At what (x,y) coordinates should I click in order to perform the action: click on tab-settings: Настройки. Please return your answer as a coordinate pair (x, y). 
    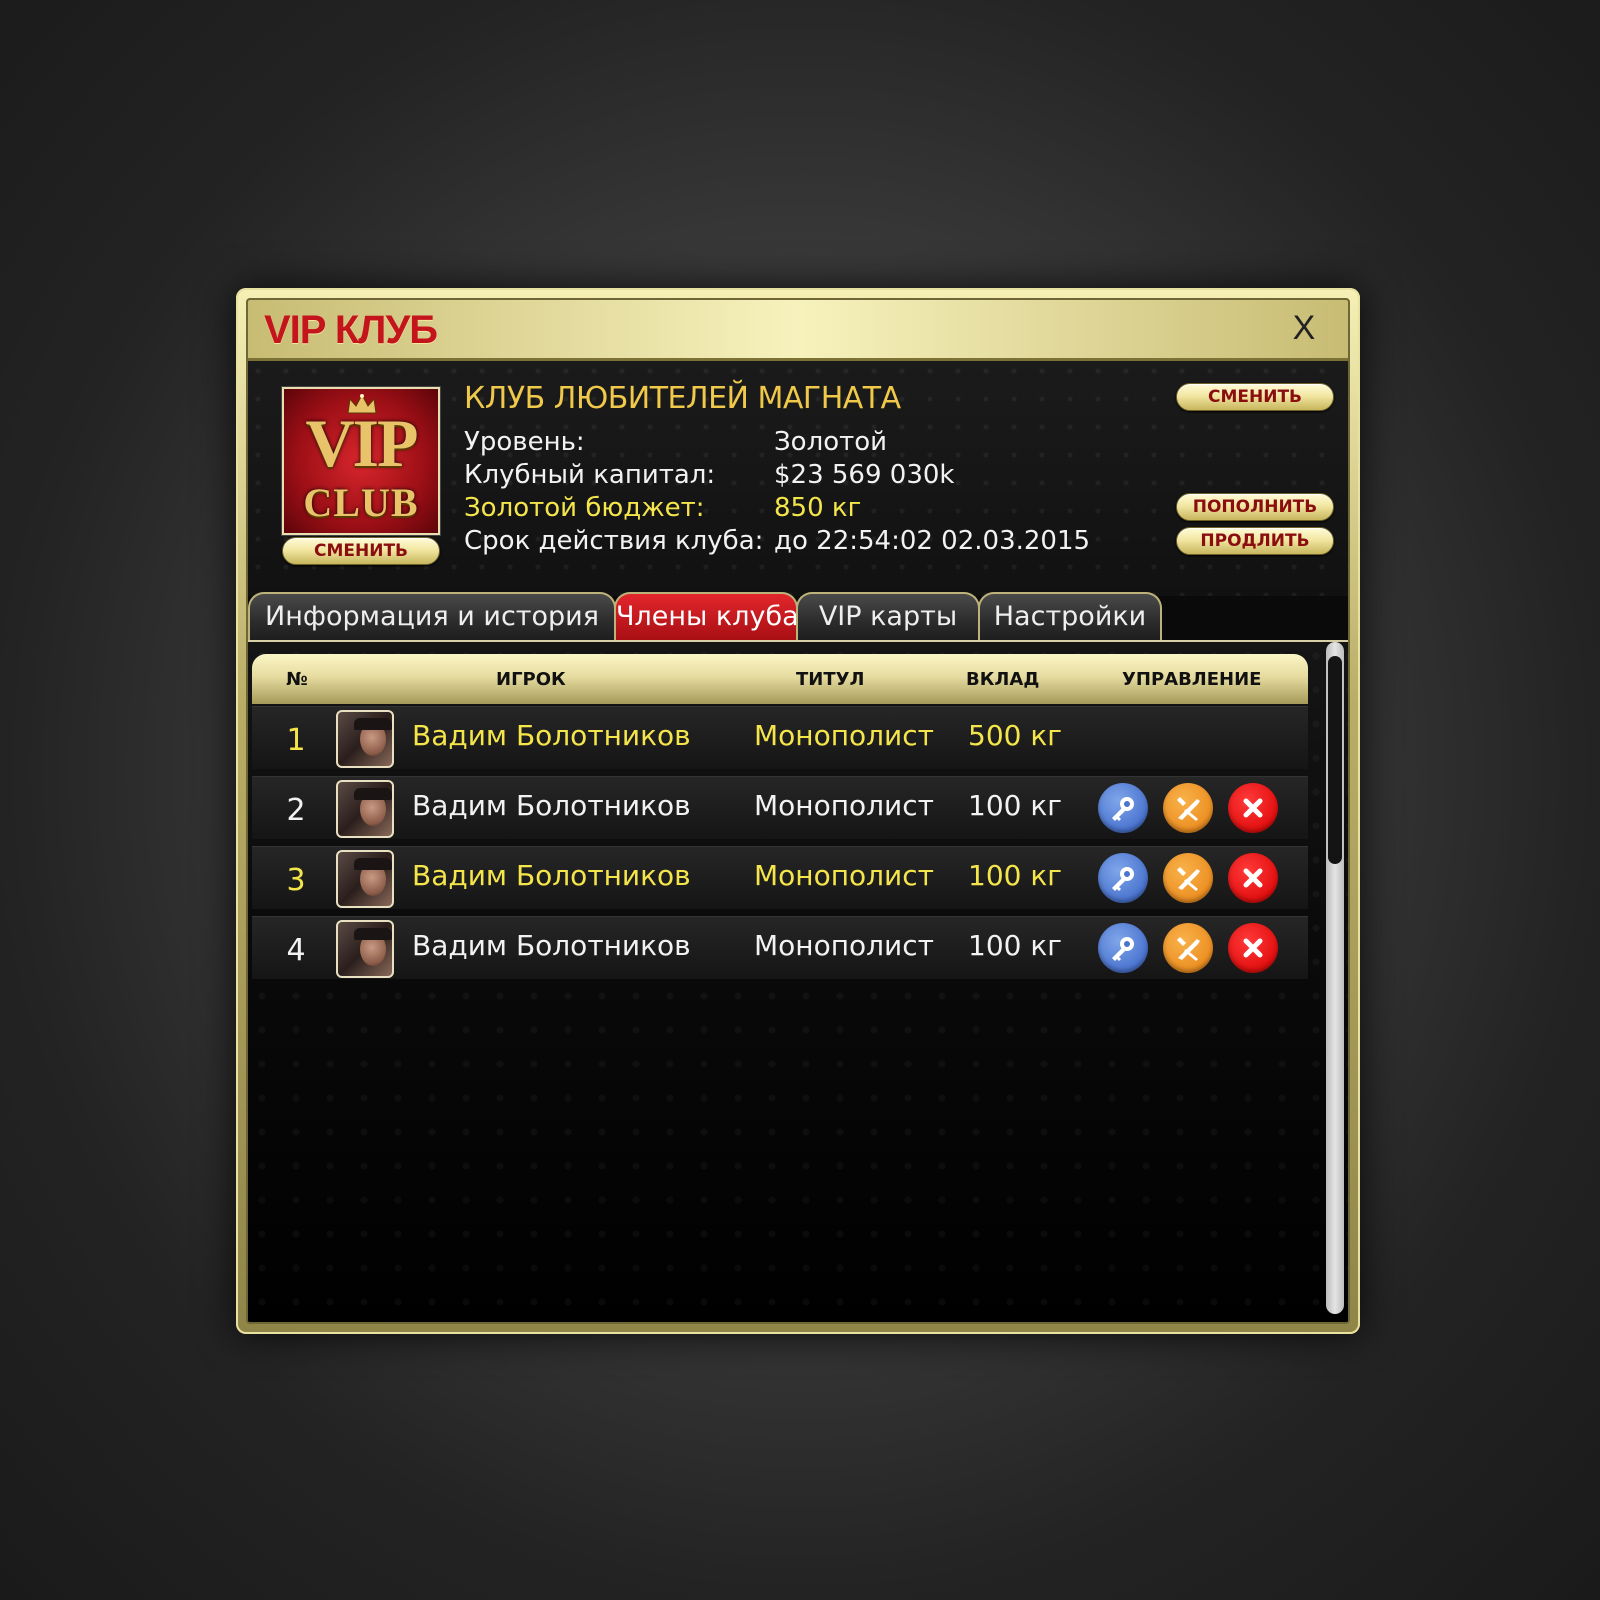
    Looking at the image, I should click on (1070, 616).